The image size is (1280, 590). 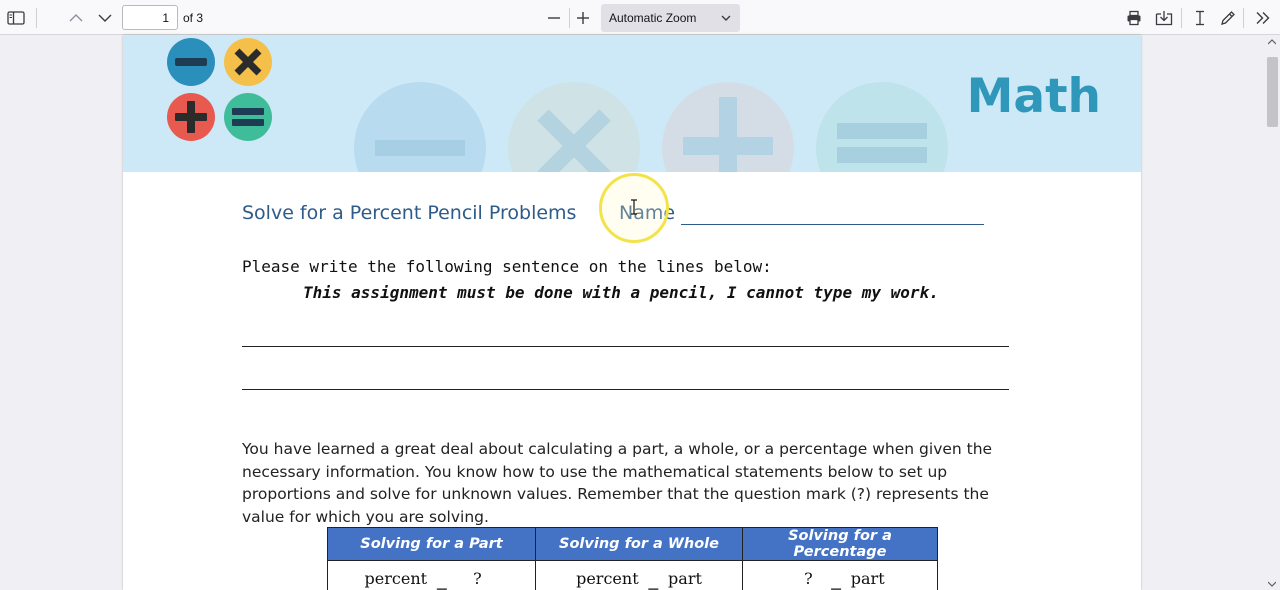 I want to click on text-tool-button, so click(x=1200, y=18).